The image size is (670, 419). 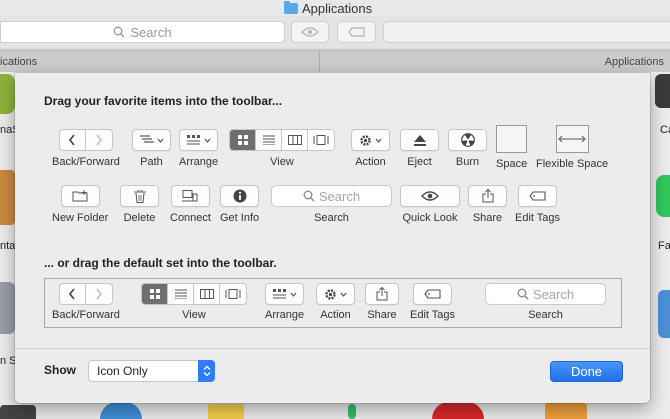 I want to click on burn-item: Burn, so click(x=467, y=148).